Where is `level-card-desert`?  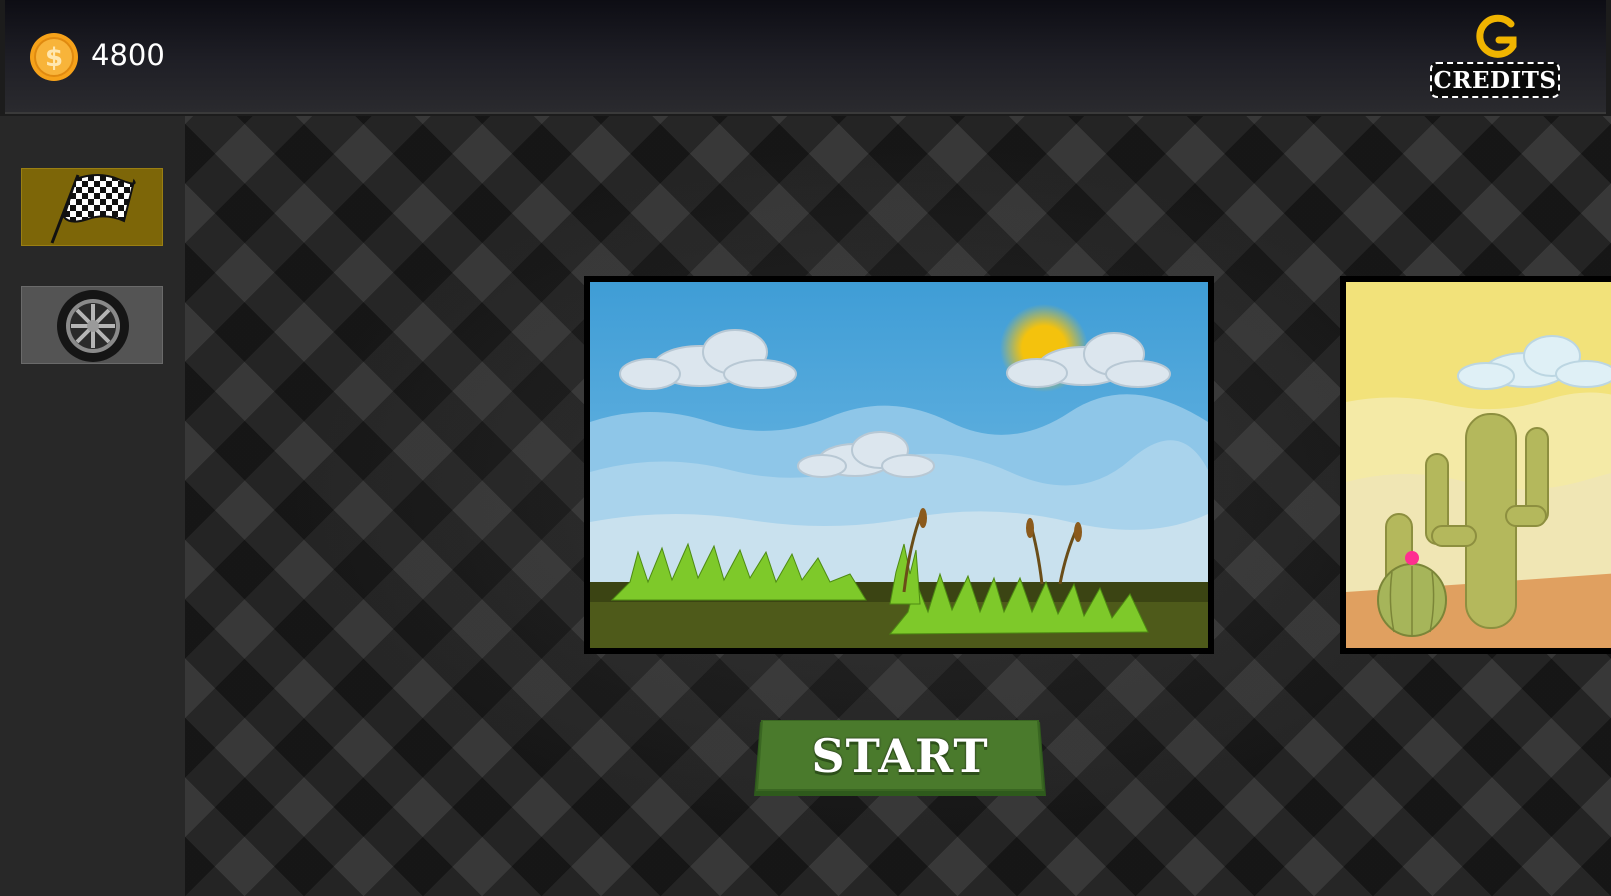 level-card-desert is located at coordinates (1475, 465).